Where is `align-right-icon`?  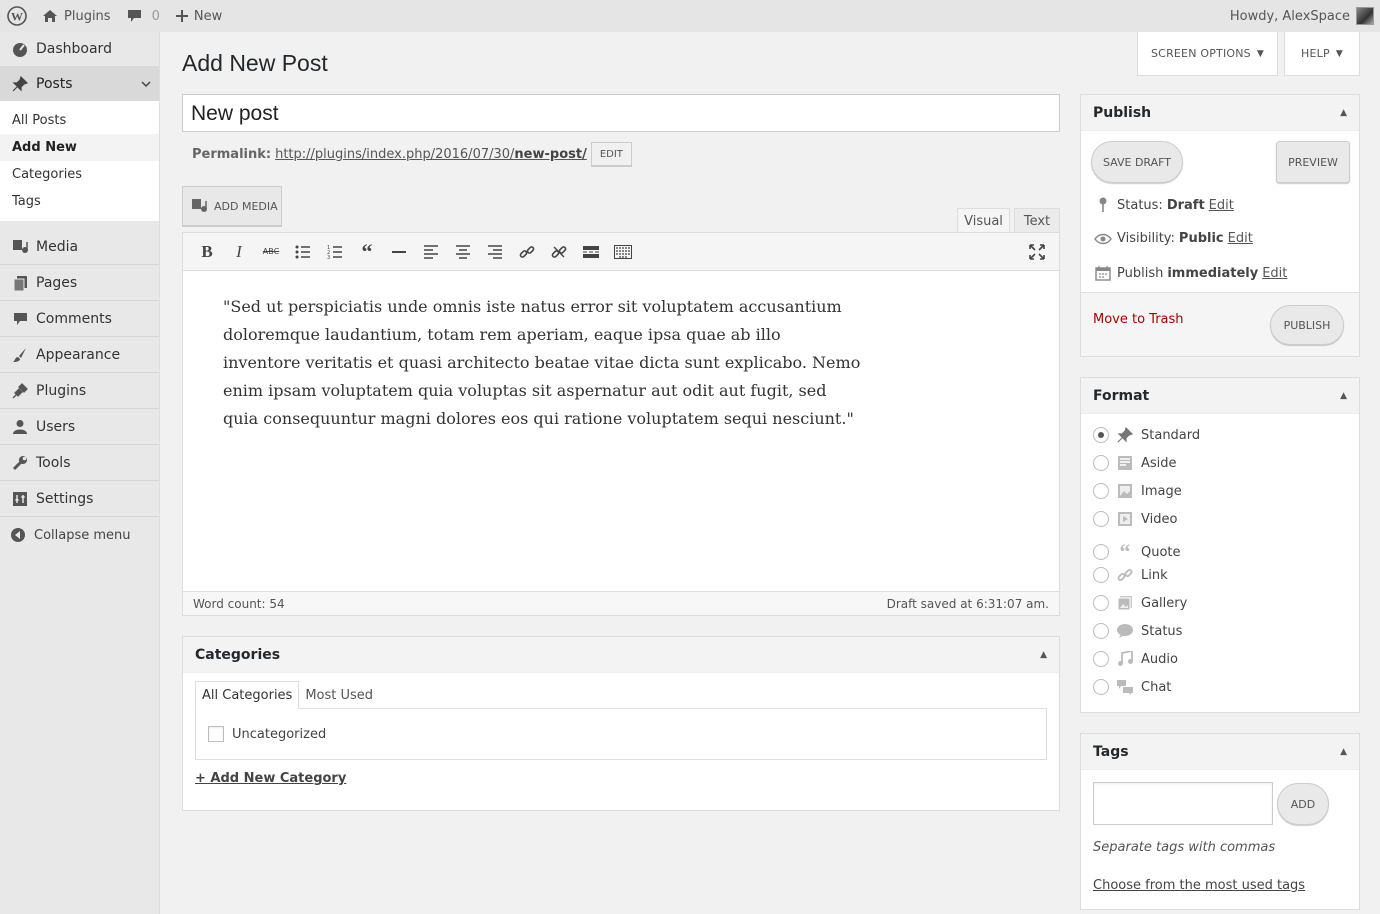 align-right-icon is located at coordinates (495, 252).